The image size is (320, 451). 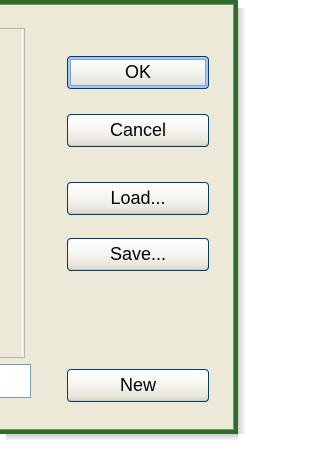 What do you see at coordinates (138, 385) in the screenshot?
I see `new-button: New` at bounding box center [138, 385].